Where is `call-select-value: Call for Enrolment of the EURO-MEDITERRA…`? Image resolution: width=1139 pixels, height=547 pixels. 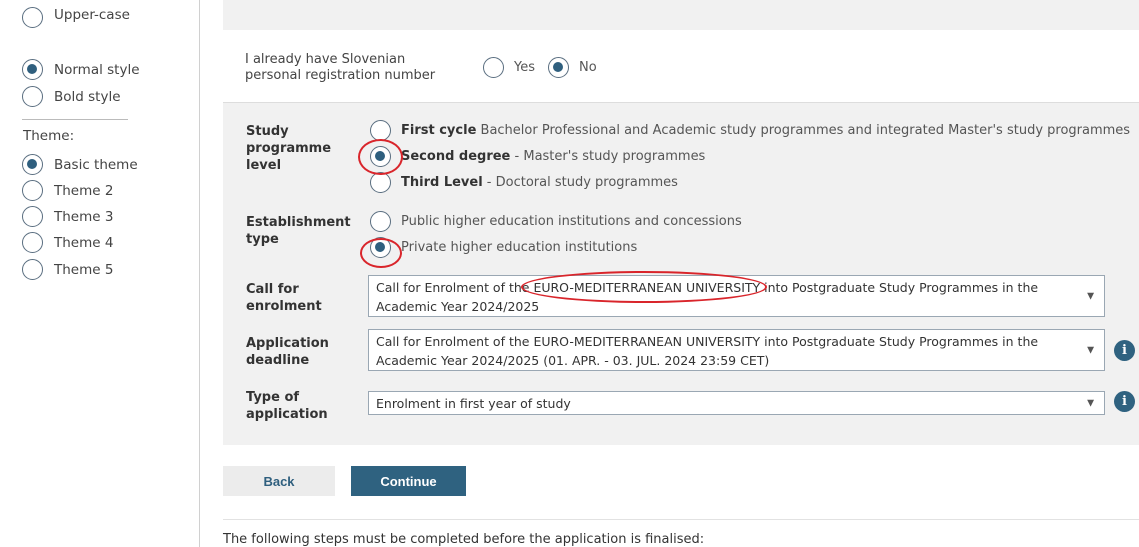 call-select-value: Call for Enrolment of the EURO-MEDITERRA… is located at coordinates (707, 297).